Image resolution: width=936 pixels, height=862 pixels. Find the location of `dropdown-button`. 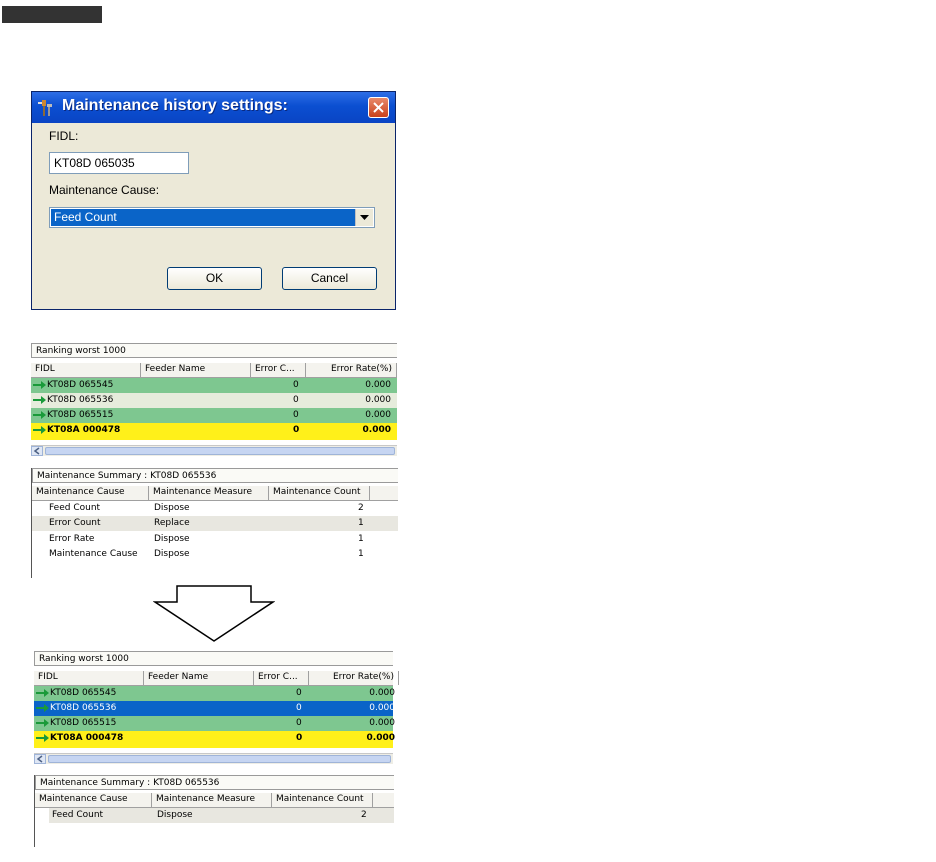

dropdown-button is located at coordinates (364, 217).